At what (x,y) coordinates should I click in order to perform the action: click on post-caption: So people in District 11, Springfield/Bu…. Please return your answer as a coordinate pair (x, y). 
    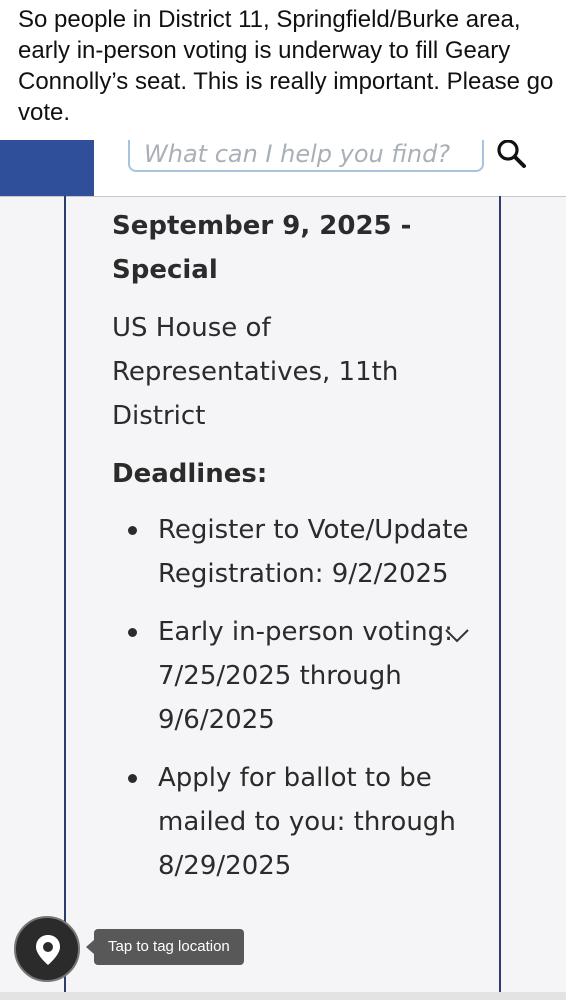
    Looking at the image, I should click on (286, 66).